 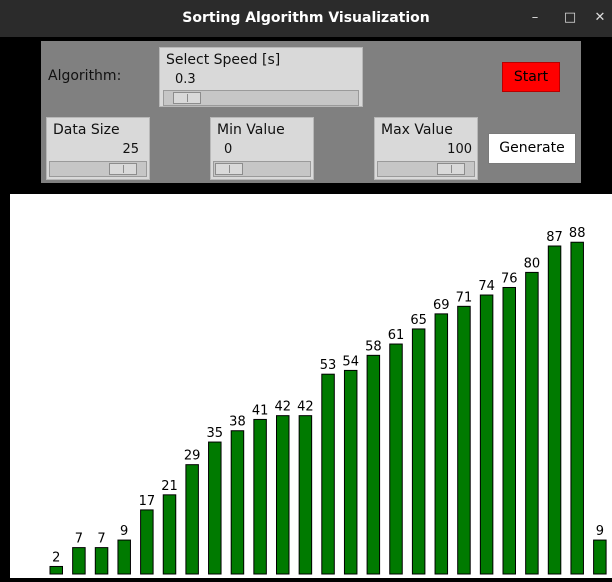 I want to click on min-value-slider, so click(x=262, y=169).